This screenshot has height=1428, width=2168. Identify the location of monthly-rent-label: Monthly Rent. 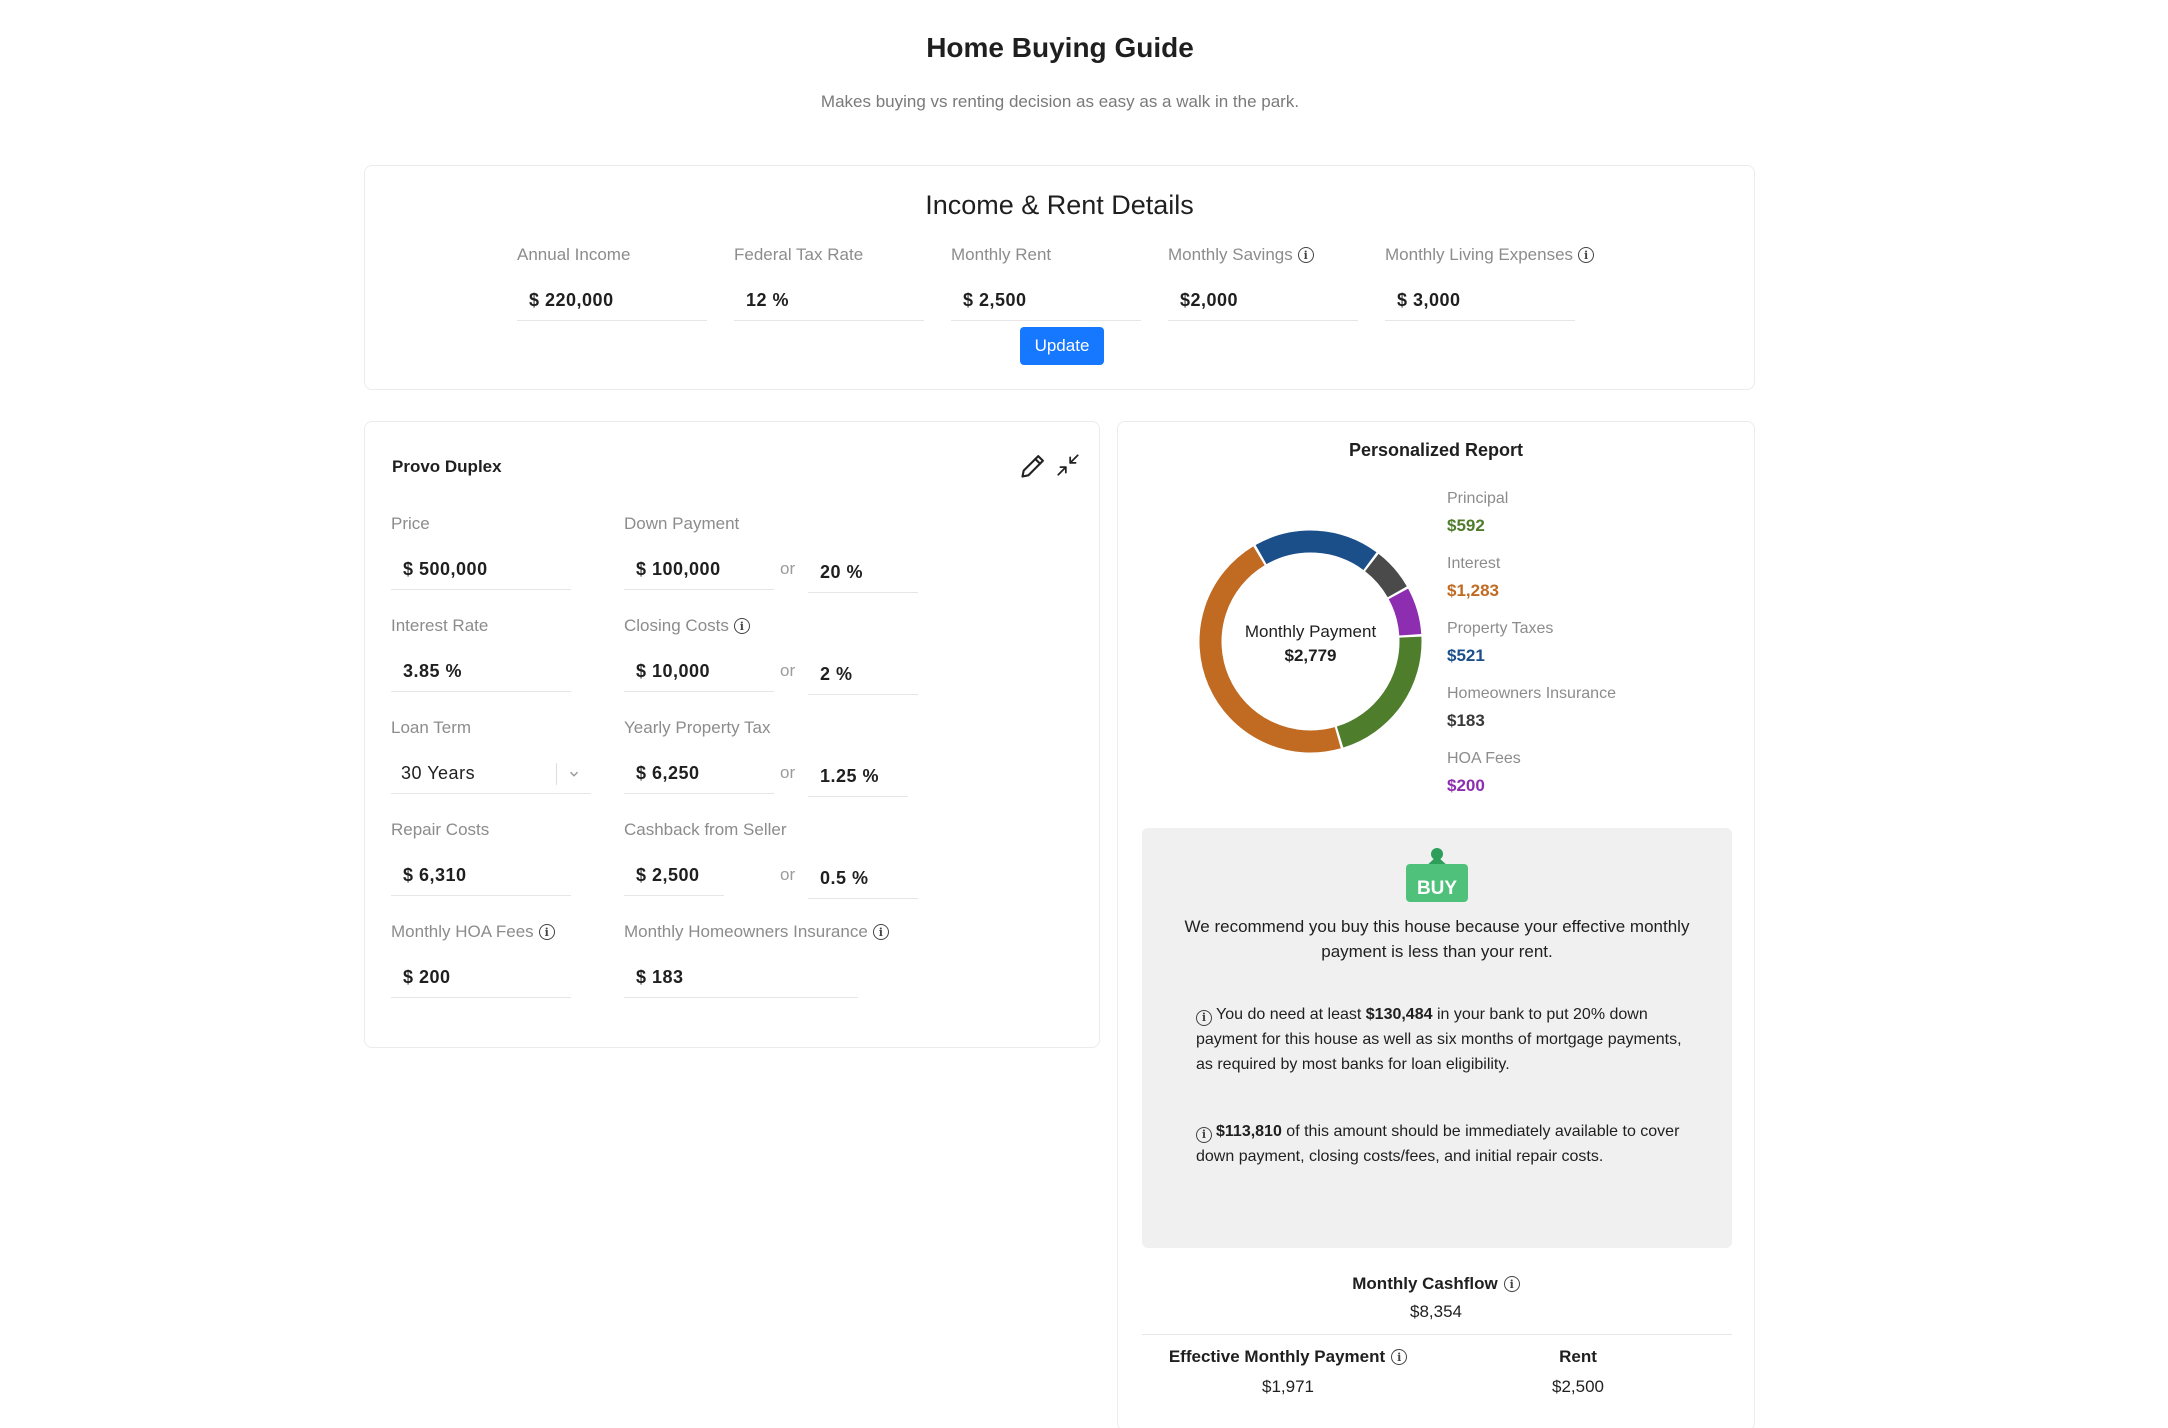
(1001, 254).